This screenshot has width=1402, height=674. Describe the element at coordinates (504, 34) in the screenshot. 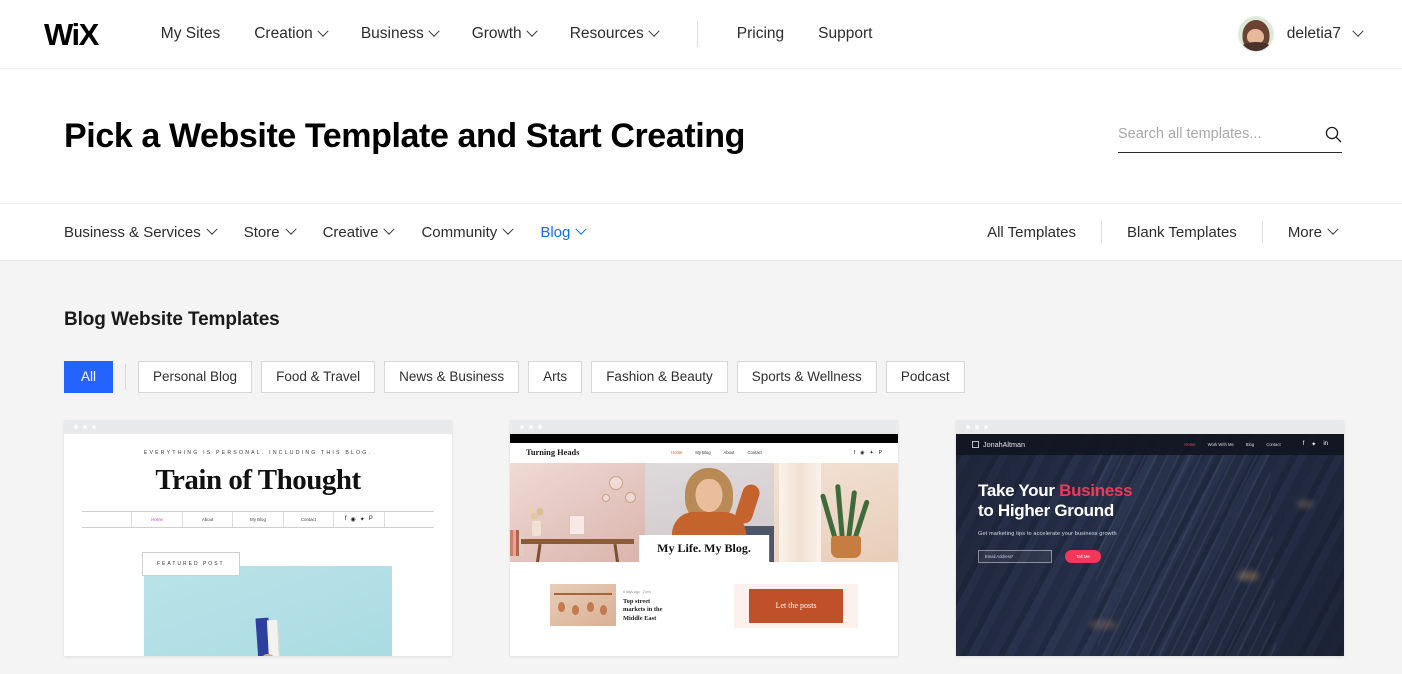

I see `nav-item-growth: Growth` at that location.